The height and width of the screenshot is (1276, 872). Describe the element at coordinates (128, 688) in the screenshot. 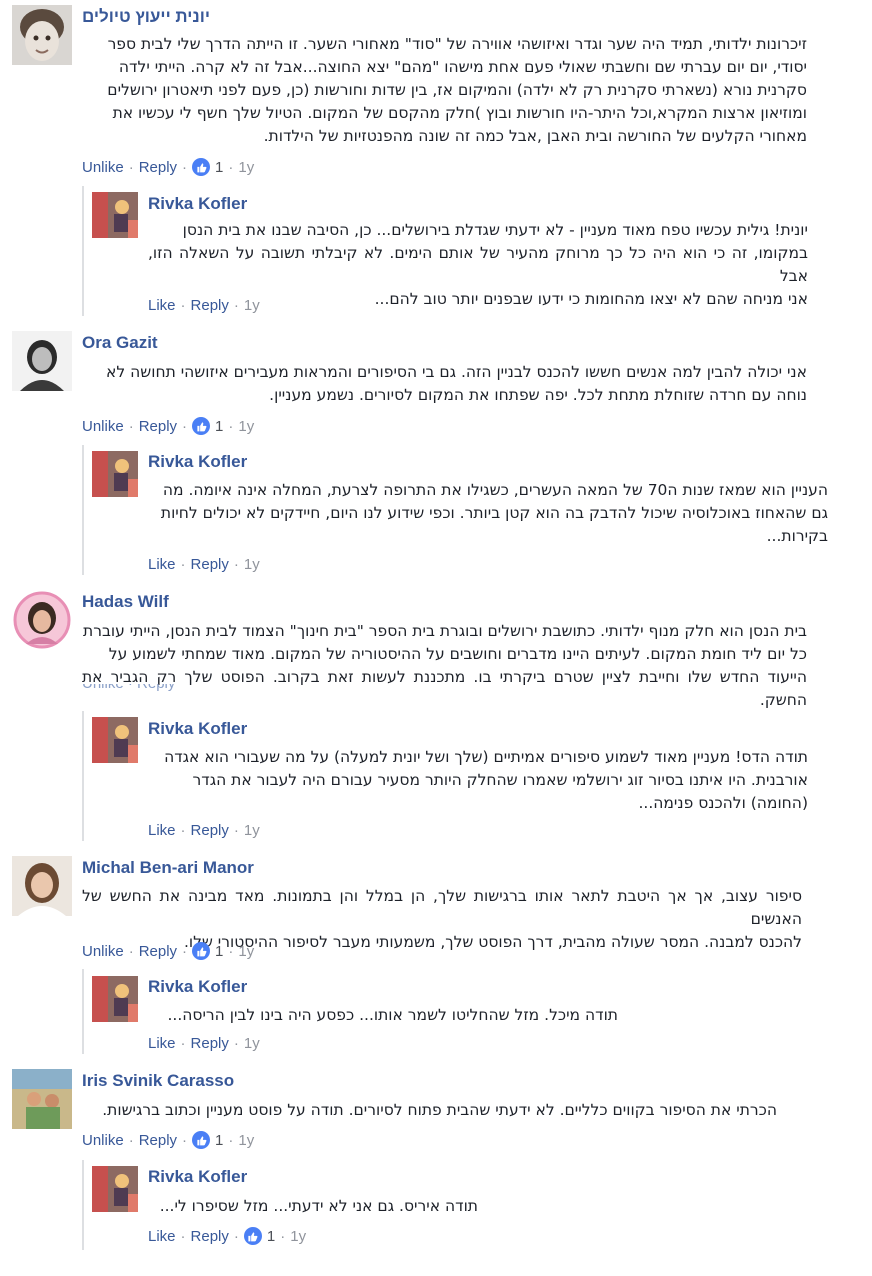

I see `comment-actions-obscured: Unlike · Reply` at that location.